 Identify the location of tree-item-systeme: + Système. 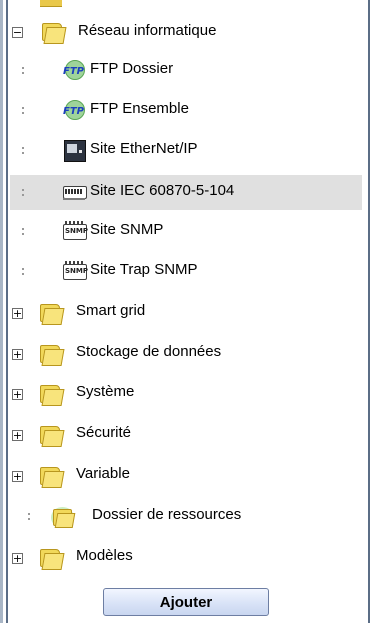
(186, 393).